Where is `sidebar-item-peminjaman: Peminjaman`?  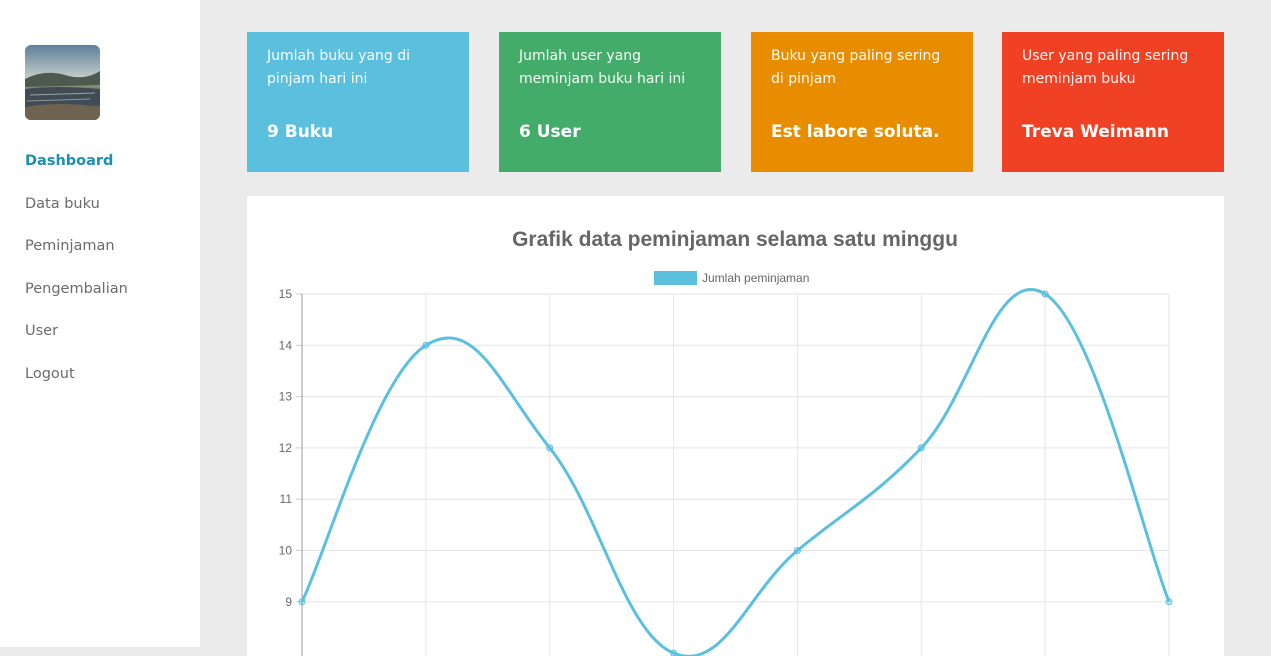
sidebar-item-peminjaman: Peminjaman is located at coordinates (76, 246).